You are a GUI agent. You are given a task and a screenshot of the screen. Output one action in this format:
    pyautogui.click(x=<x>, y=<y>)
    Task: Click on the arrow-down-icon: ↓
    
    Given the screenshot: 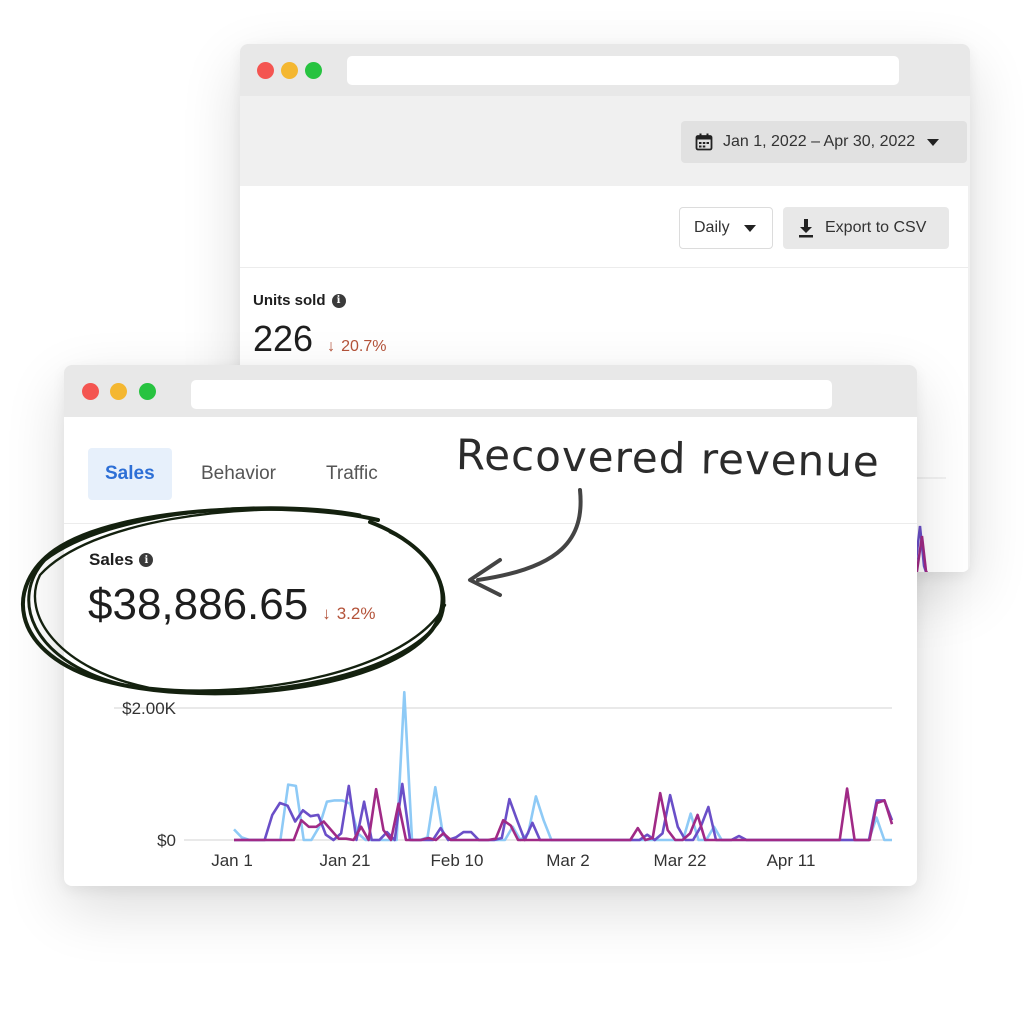 What is the action you would take?
    pyautogui.click(x=331, y=346)
    